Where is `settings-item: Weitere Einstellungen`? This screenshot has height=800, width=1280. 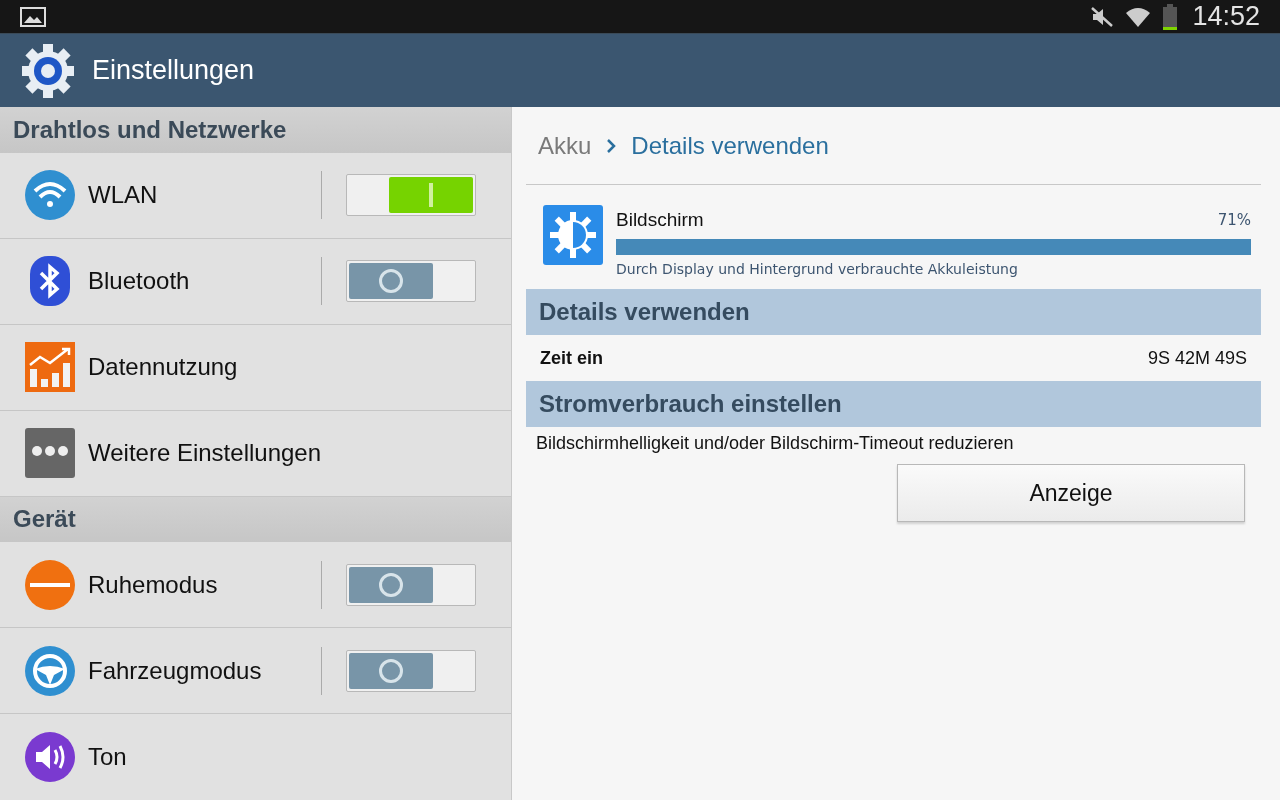
settings-item: Weitere Einstellungen is located at coordinates (255, 453).